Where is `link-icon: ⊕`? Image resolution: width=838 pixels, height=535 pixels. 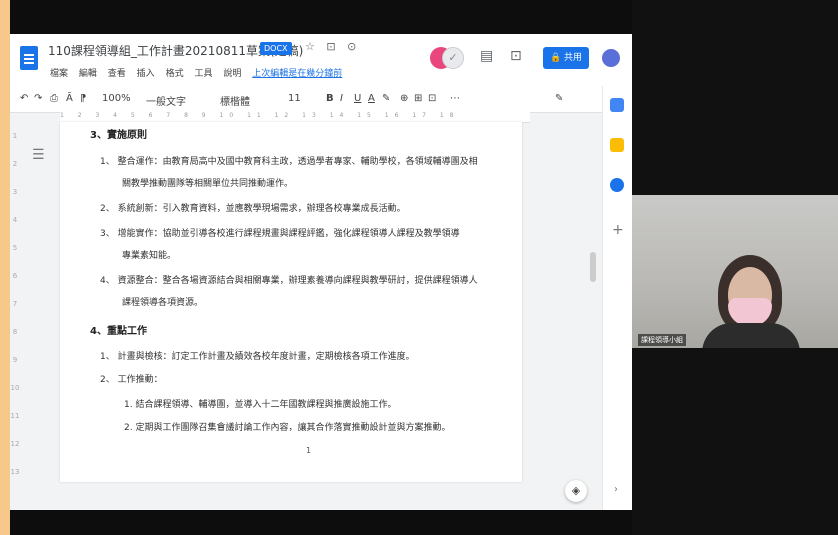 link-icon: ⊕ is located at coordinates (404, 98).